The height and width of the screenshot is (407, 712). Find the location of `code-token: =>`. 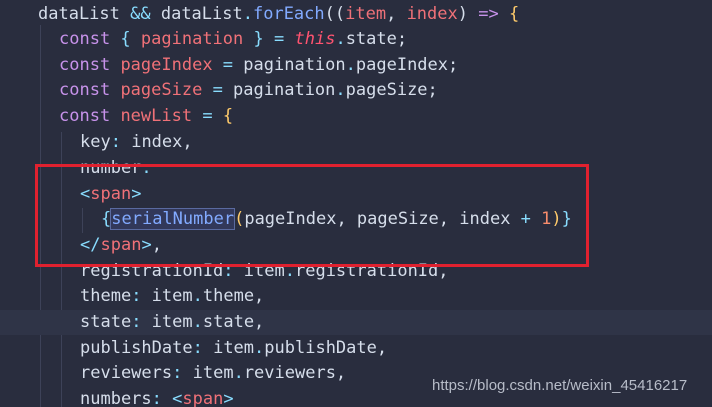

code-token: => is located at coordinates (488, 14).